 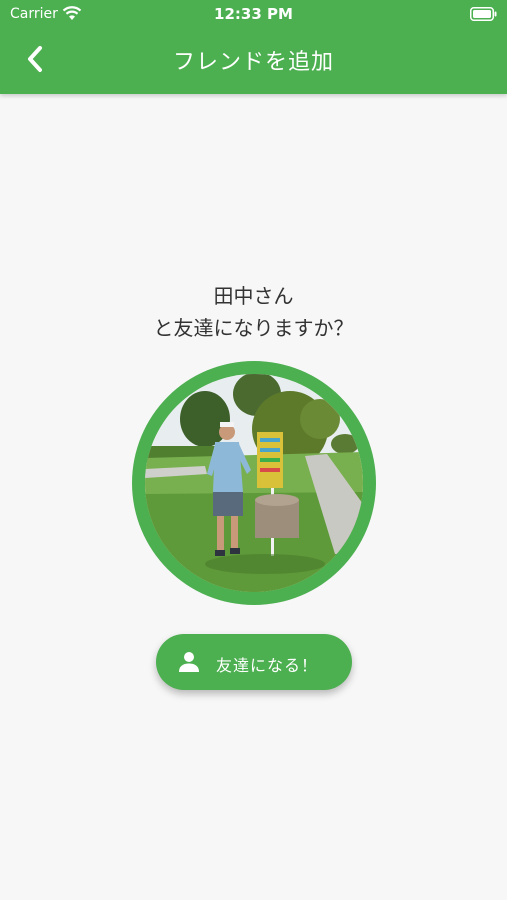 I want to click on app-header: Carrier 12:33 PM フレンドを追加, so click(x=253, y=47).